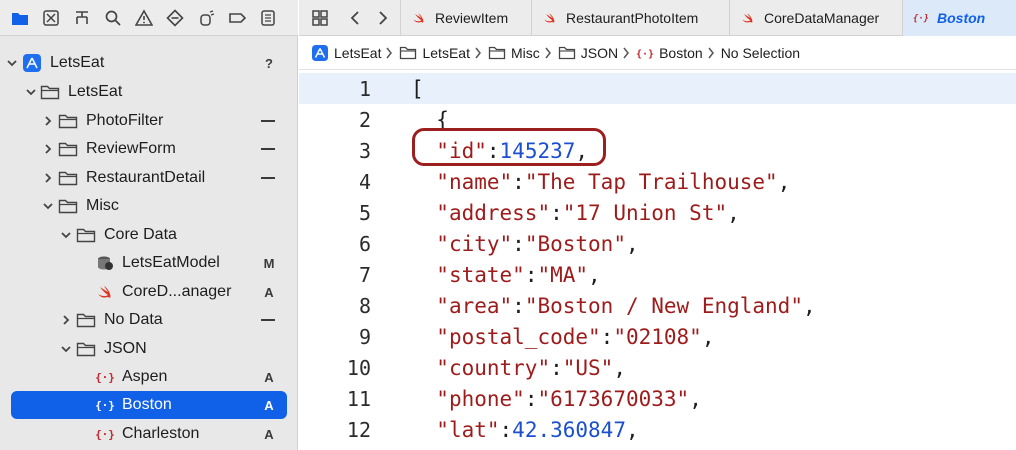  What do you see at coordinates (206, 18) in the screenshot?
I see `debug-icon` at bounding box center [206, 18].